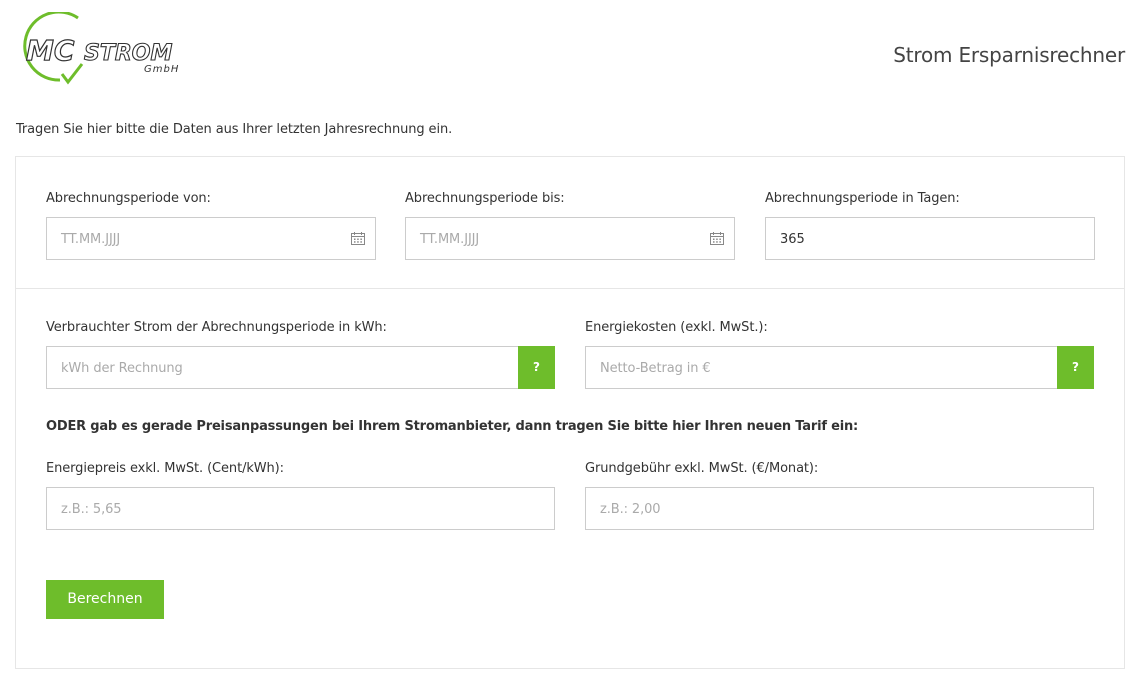  What do you see at coordinates (630, 509) in the screenshot?
I see `base-fee-placeholder: z.B.: 2,00` at bounding box center [630, 509].